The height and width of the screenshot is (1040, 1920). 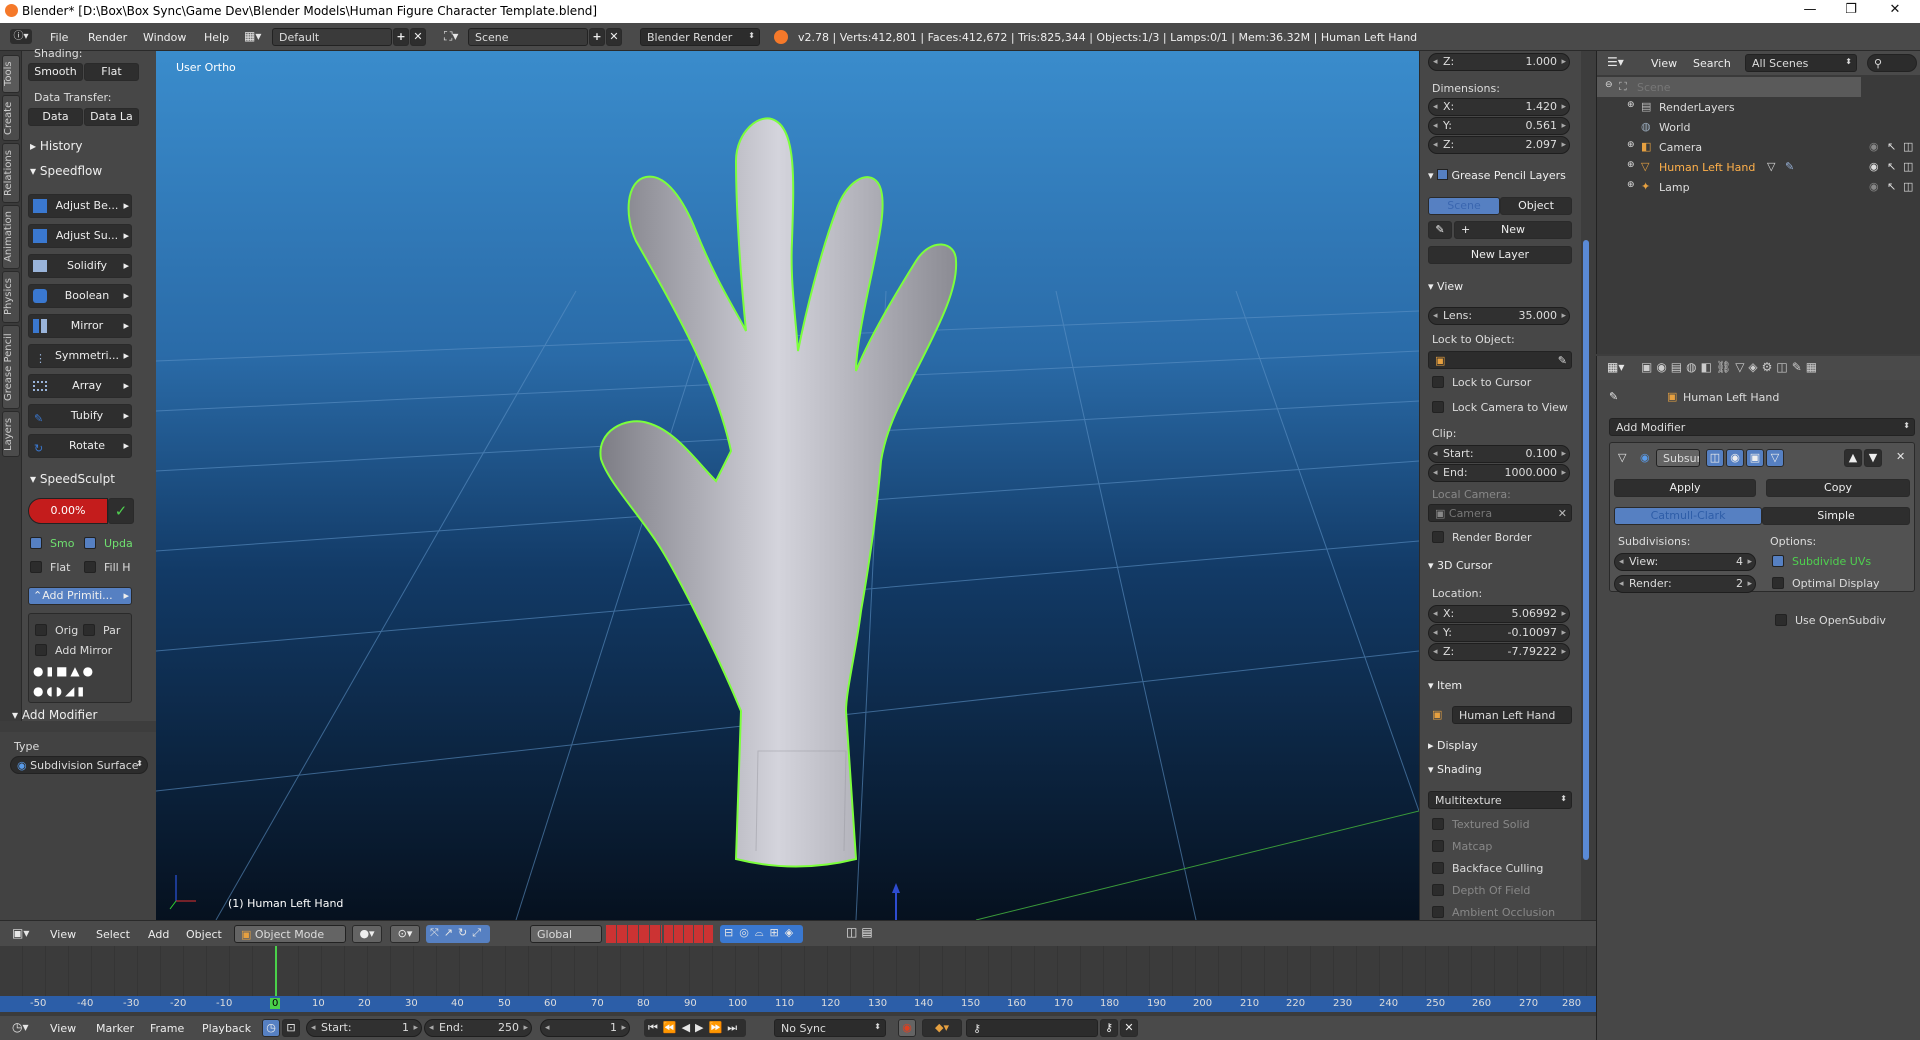 I want to click on select-cursor-icon: ↖, so click(x=1891, y=166).